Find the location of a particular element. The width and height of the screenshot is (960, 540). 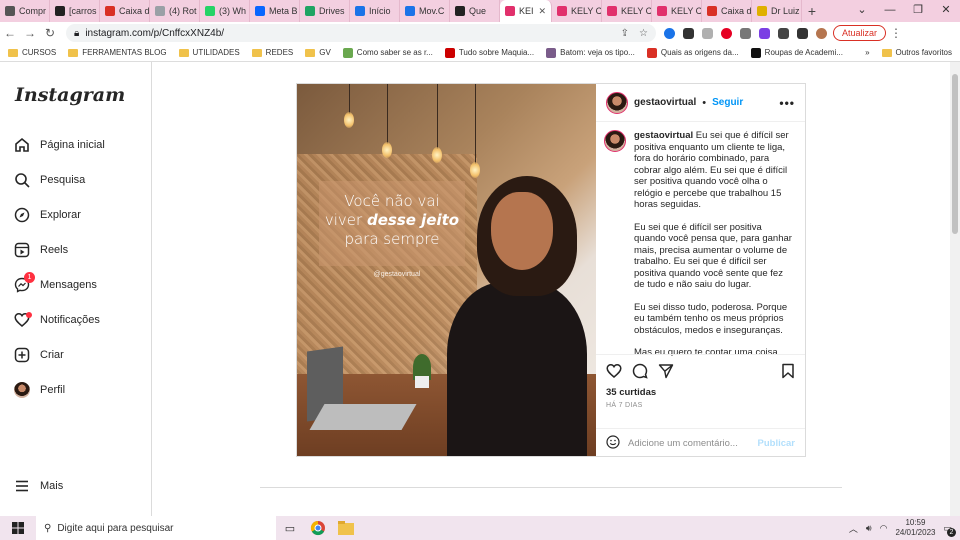

bookmark-folder: REDES is located at coordinates (272, 52).